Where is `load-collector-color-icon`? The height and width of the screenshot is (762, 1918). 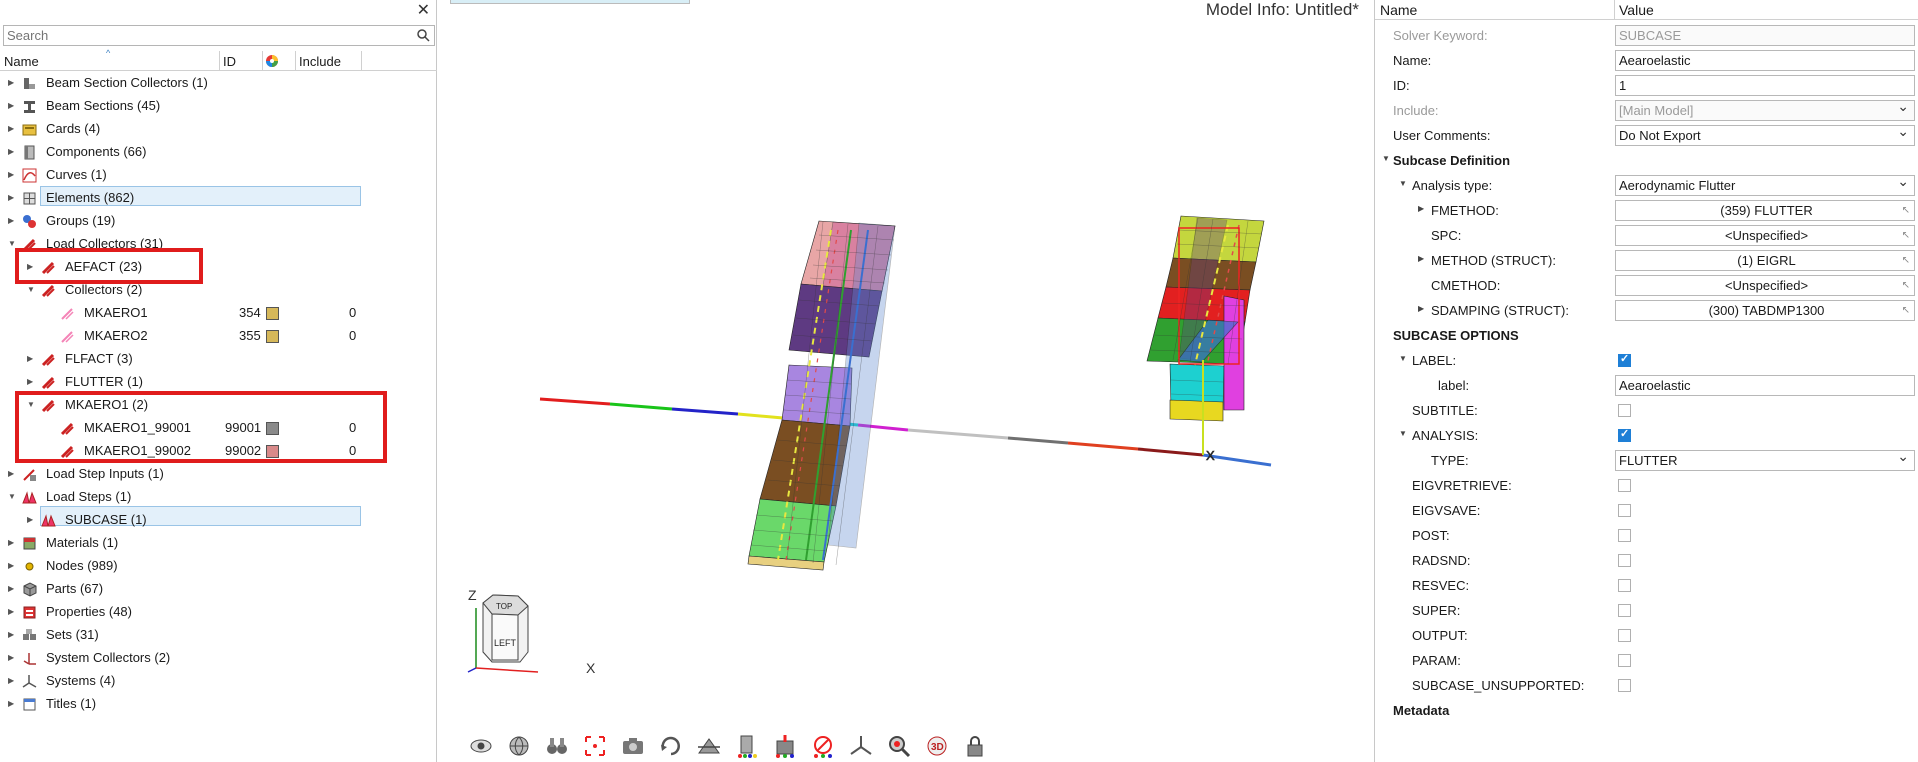
load-collector-color-icon is located at coordinates (823, 746).